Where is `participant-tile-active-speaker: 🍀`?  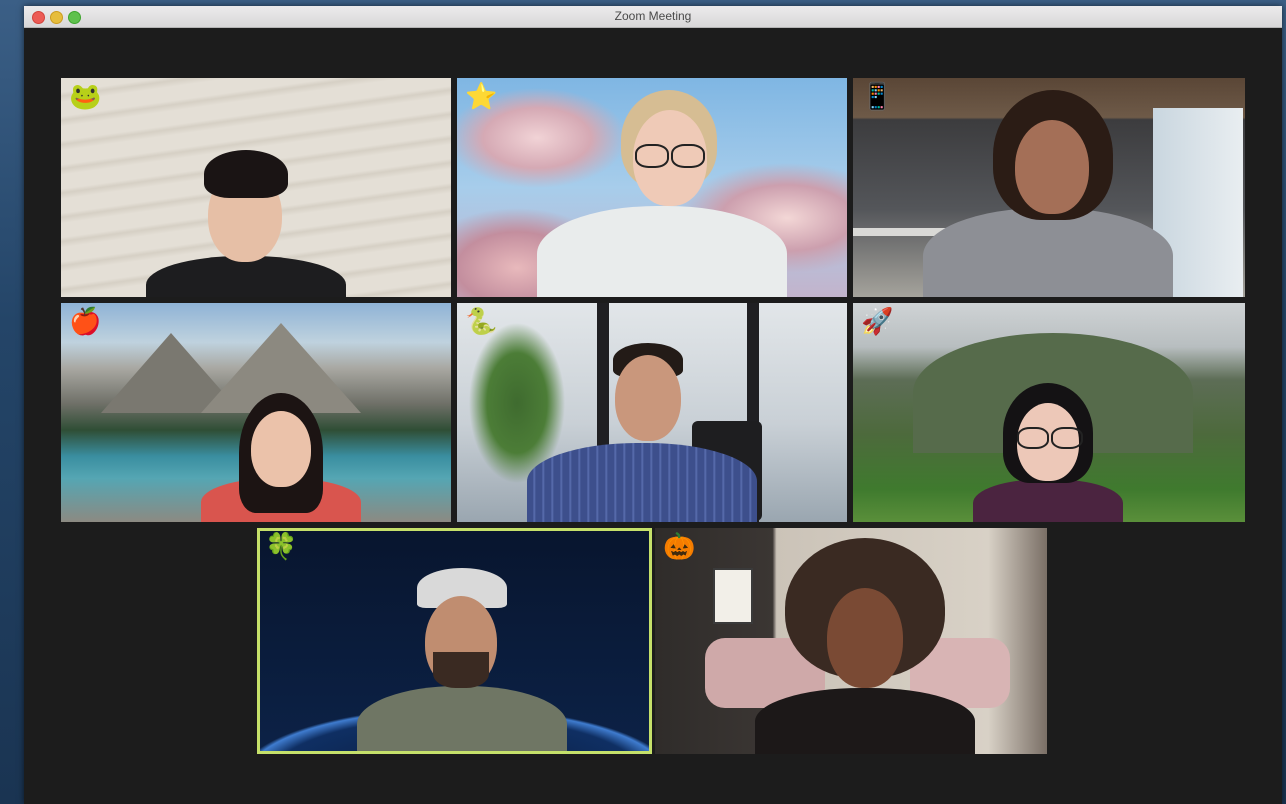
participant-tile-active-speaker: 🍀 is located at coordinates (454, 641).